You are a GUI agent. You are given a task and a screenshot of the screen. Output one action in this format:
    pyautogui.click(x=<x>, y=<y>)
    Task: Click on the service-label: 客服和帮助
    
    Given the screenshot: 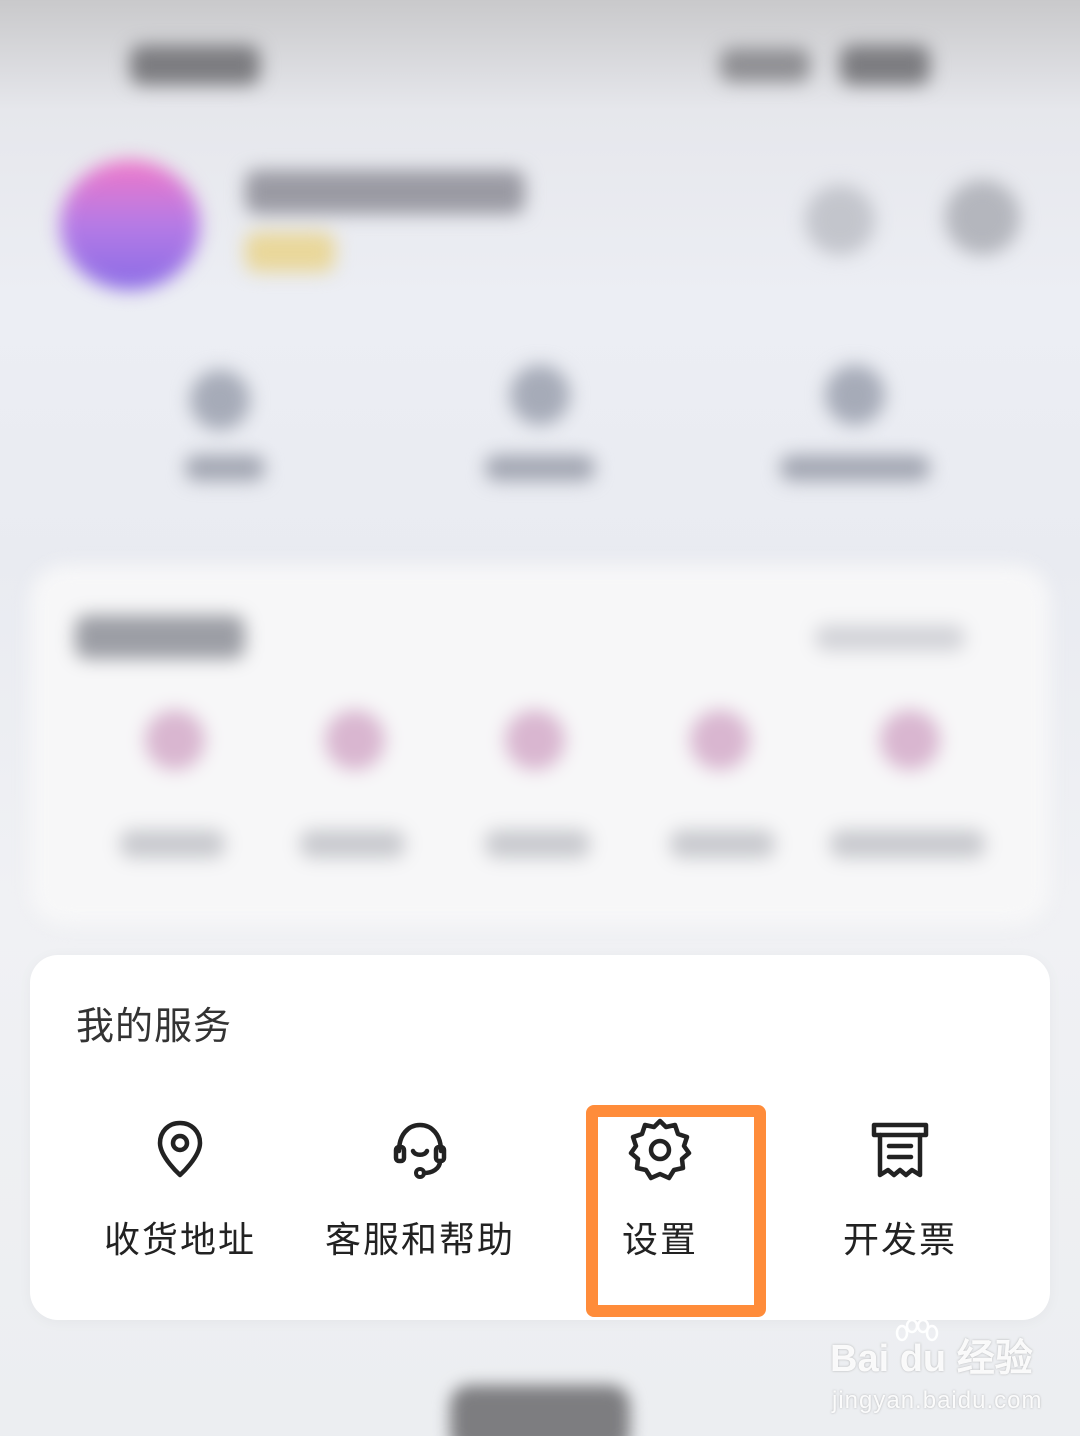 What is the action you would take?
    pyautogui.click(x=419, y=1240)
    